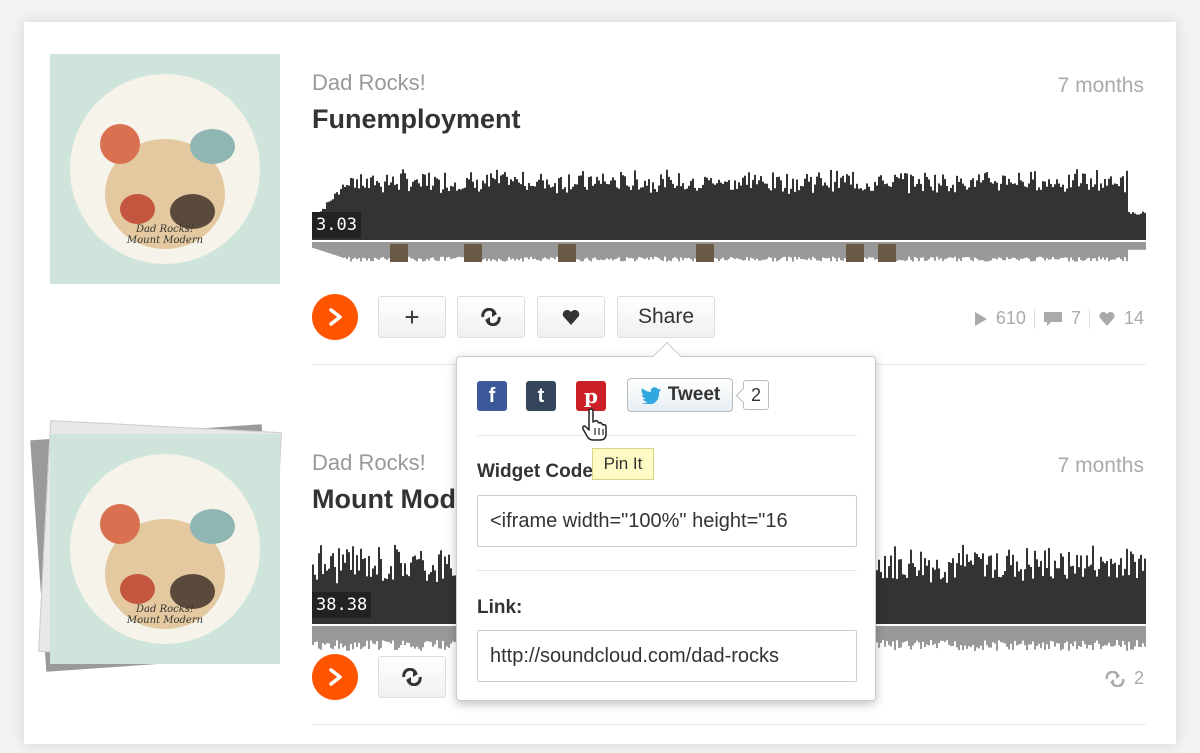 This screenshot has width=1200, height=753. I want to click on tweet-button: Tweet, so click(680, 395).